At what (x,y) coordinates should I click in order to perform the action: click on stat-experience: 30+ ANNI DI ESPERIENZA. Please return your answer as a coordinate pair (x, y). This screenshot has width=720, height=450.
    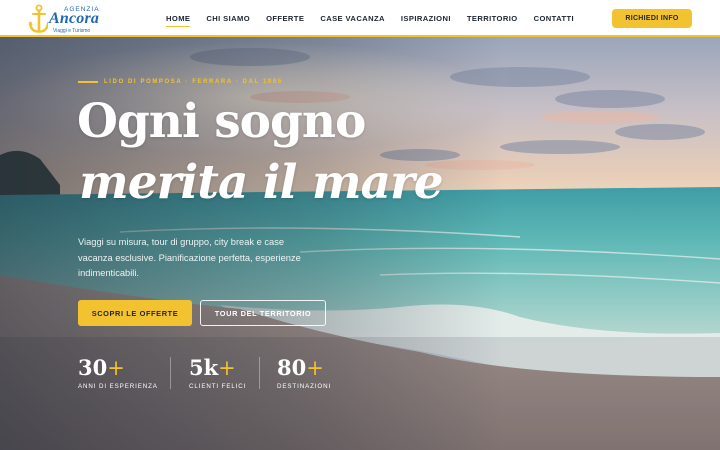
    Looking at the image, I should click on (118, 373).